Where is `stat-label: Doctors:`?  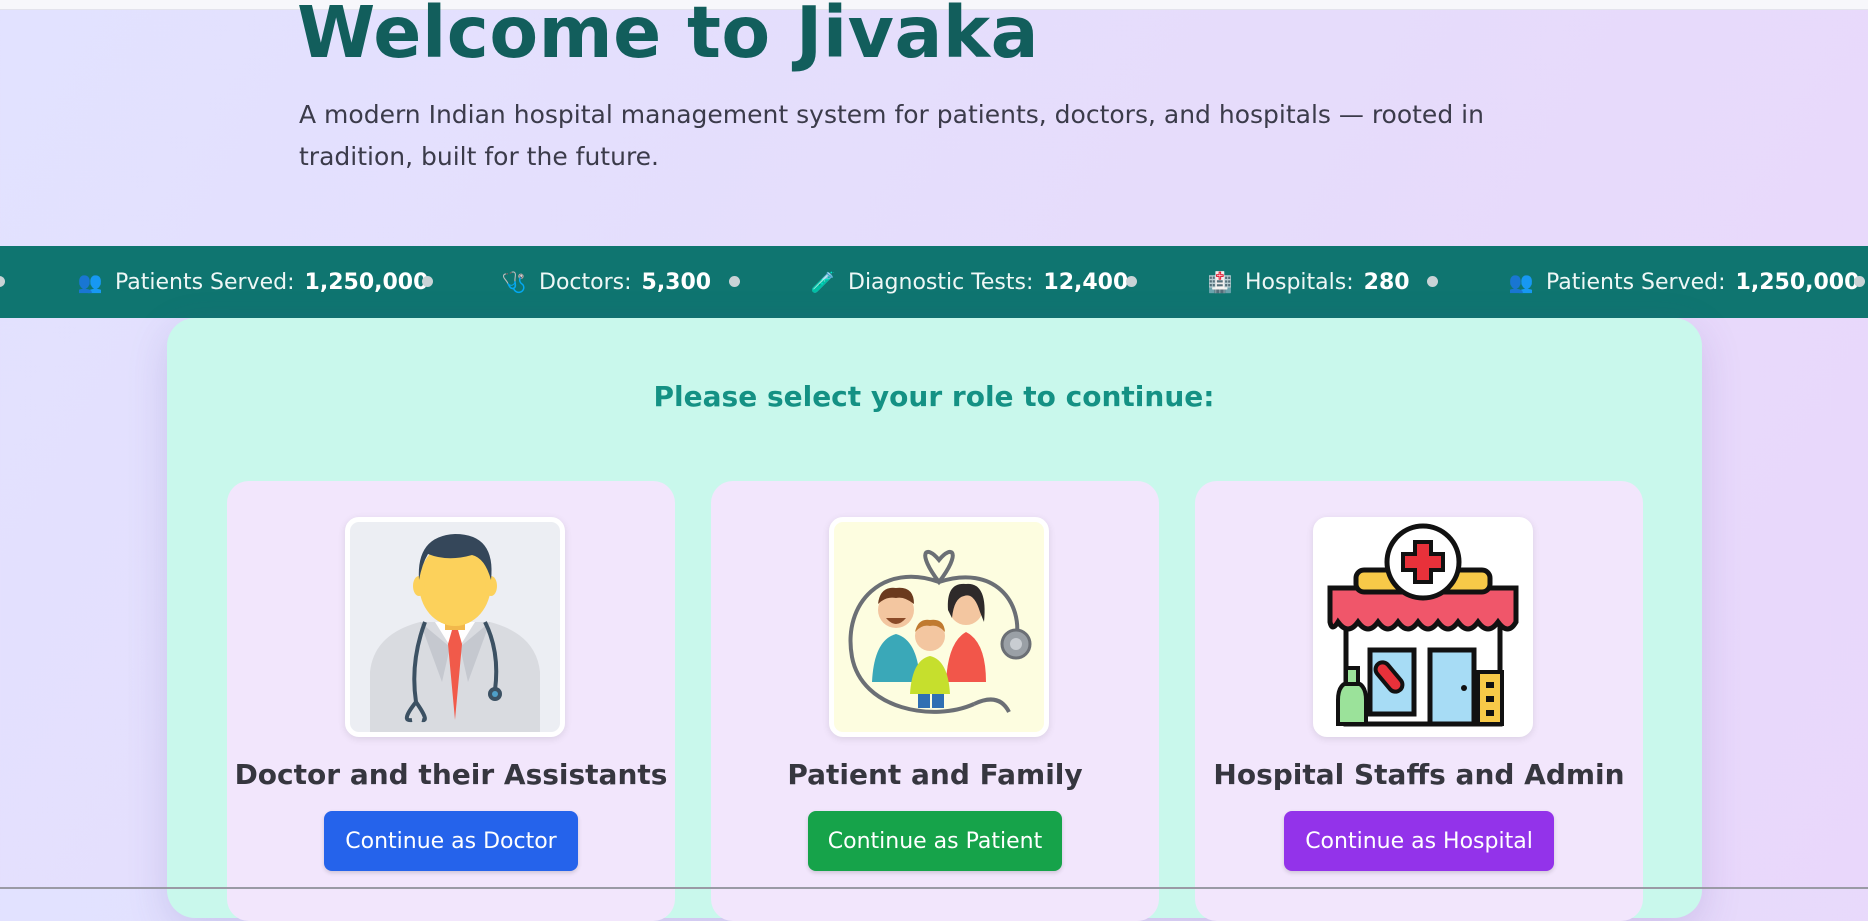
stat-label: Doctors: is located at coordinates (585, 282).